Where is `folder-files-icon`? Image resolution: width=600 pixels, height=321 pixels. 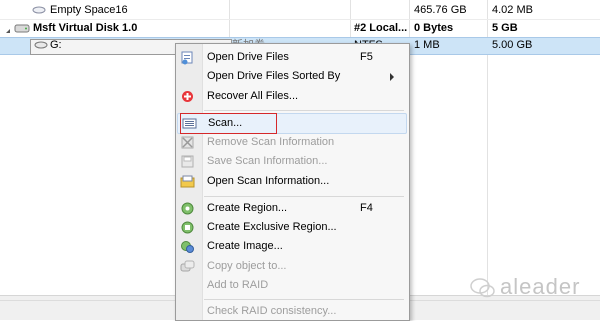
folder-files-icon is located at coordinates (187, 57).